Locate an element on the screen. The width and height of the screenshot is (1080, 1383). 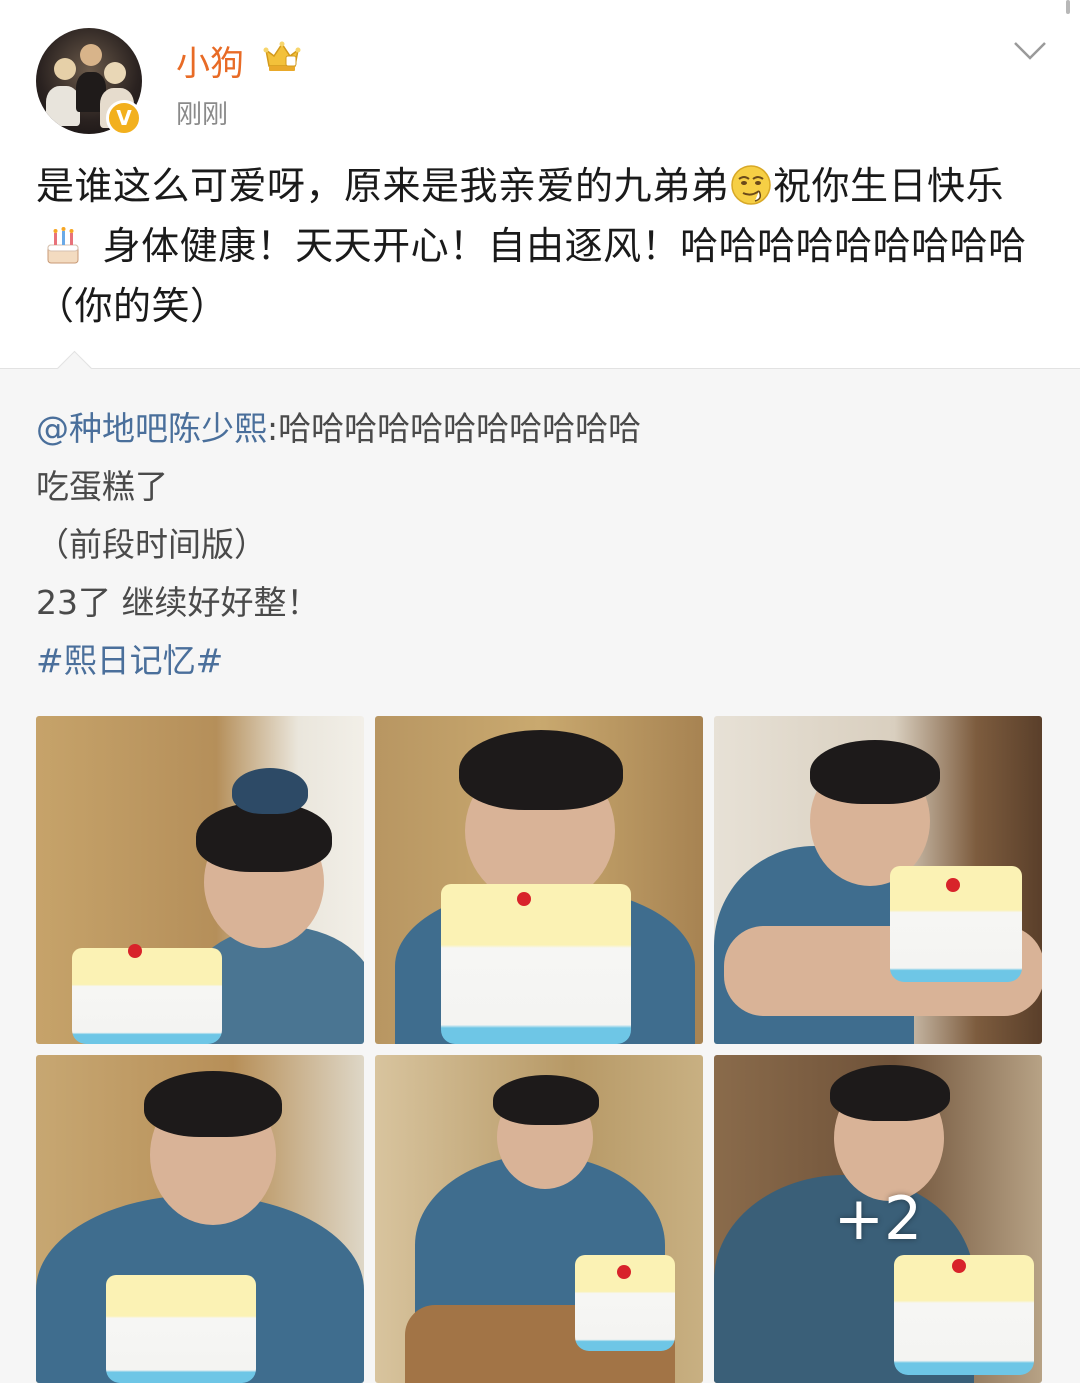
repost-mention-text: :哈哈哈哈哈哈哈哈哈哈哈 is located at coordinates (454, 428).